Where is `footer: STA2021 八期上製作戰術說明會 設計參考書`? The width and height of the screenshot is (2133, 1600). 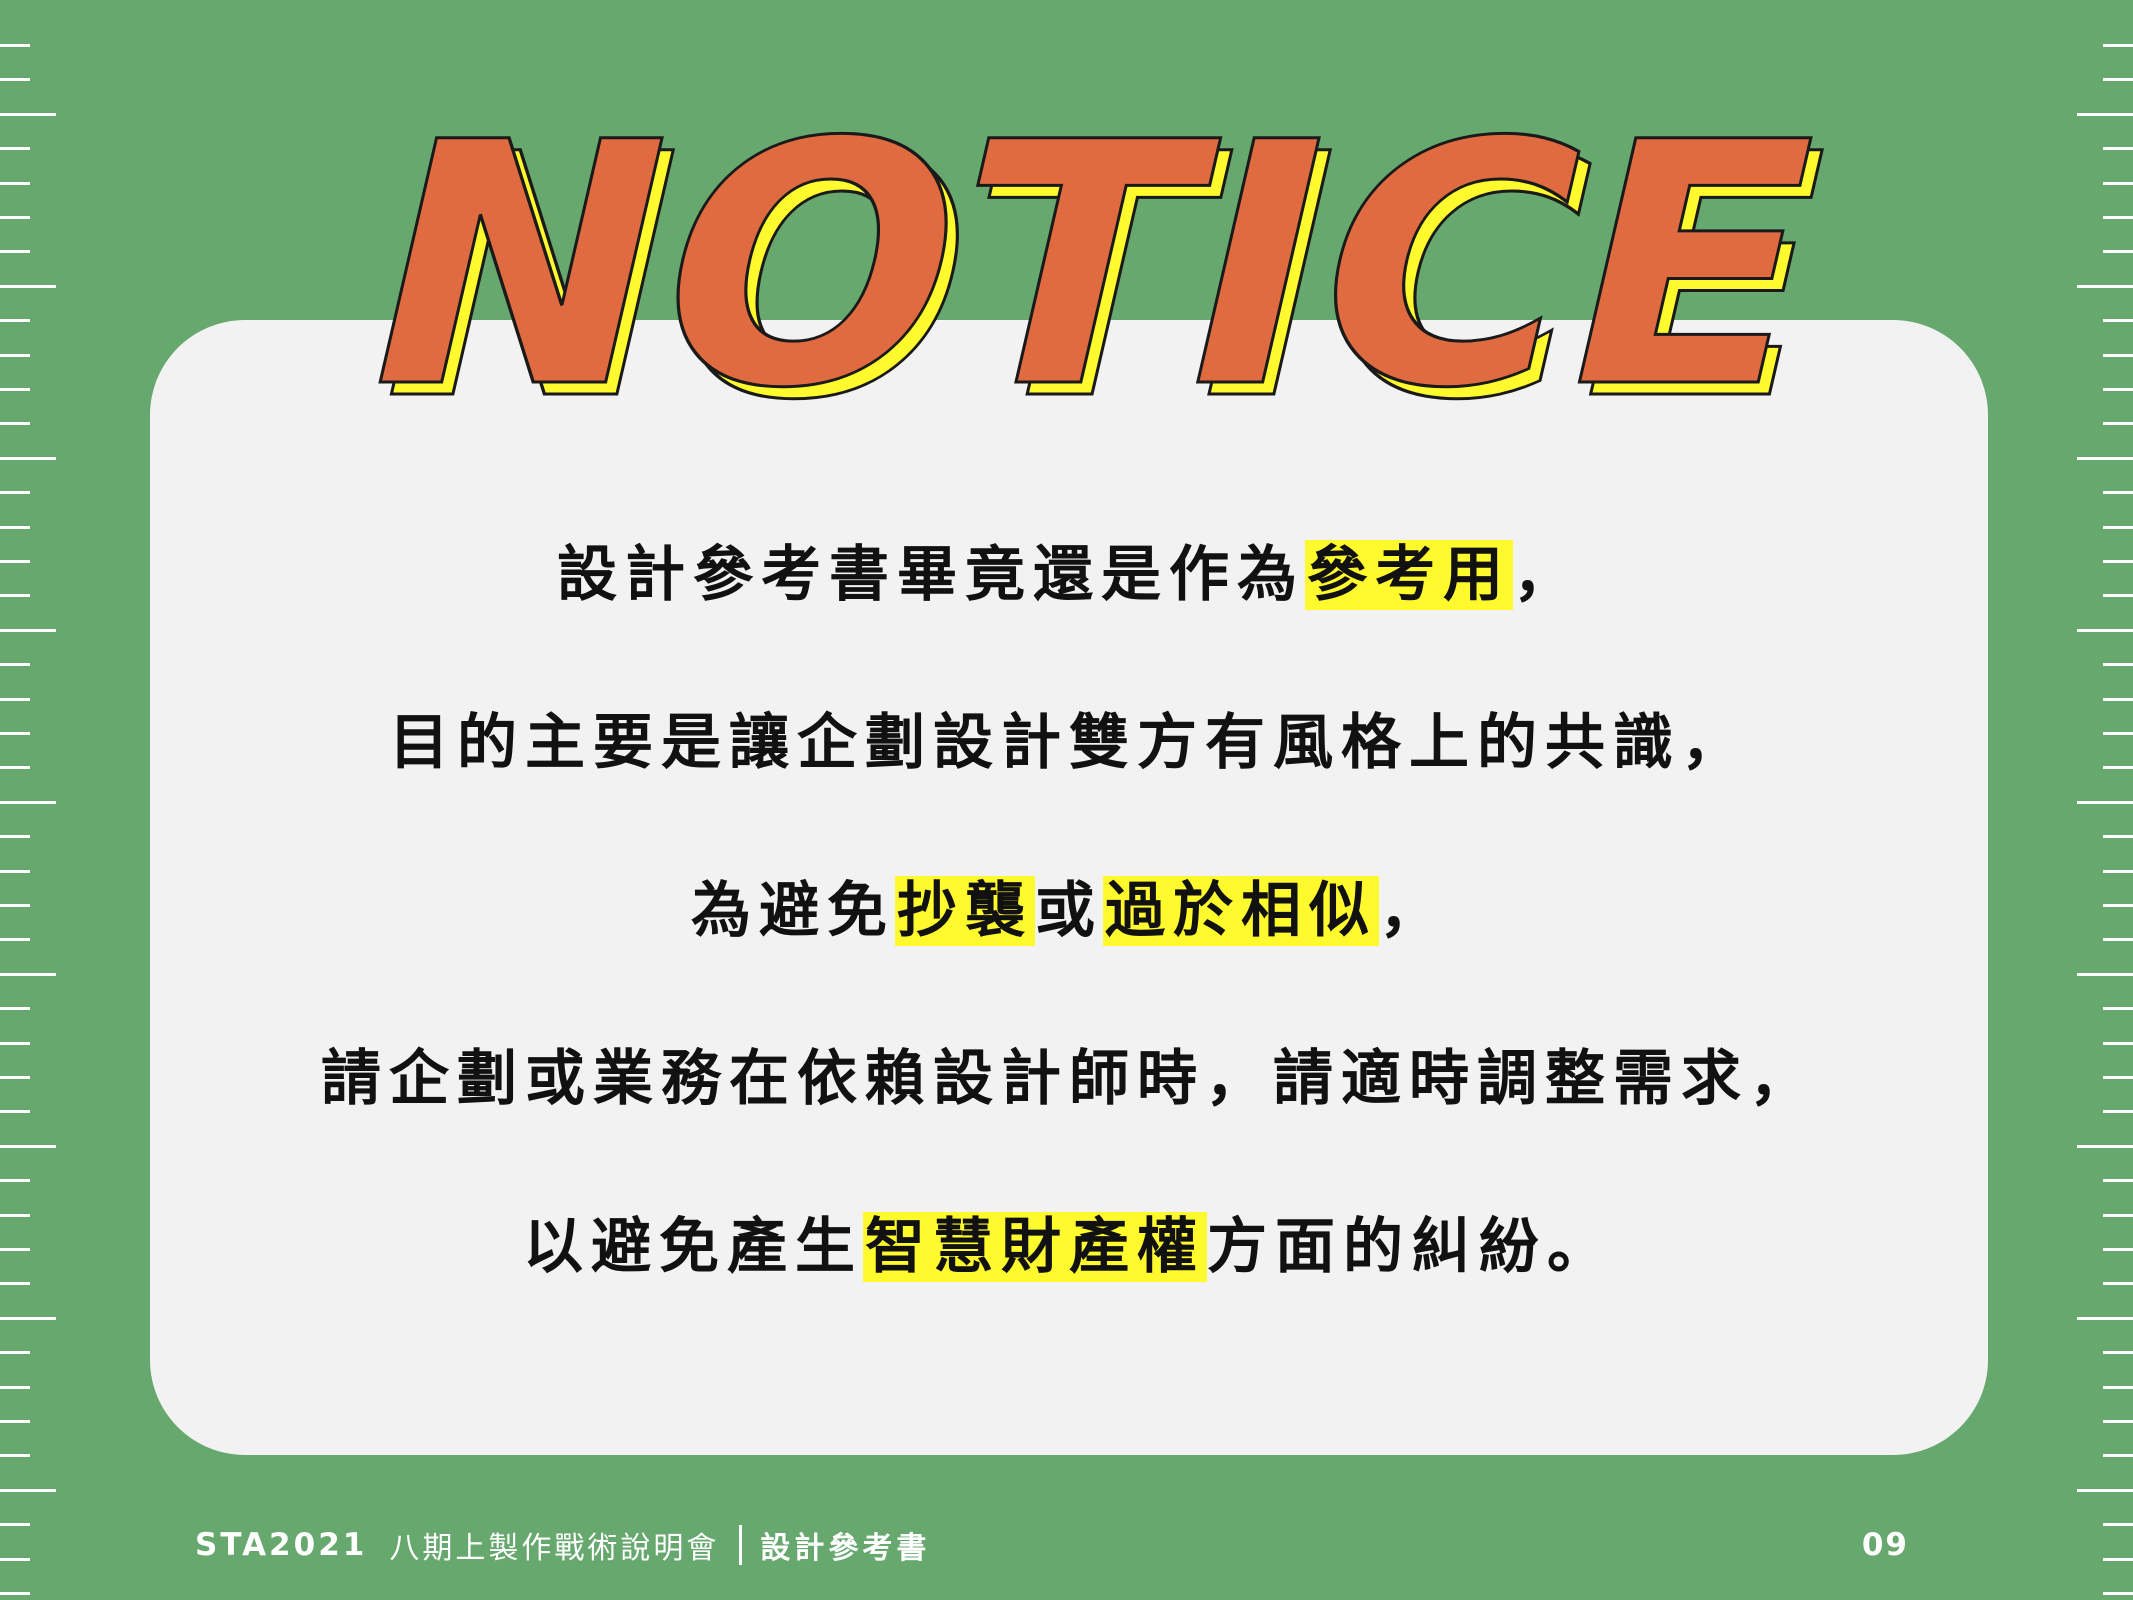 footer: STA2021 八期上製作戰術說明會 設計參考書 is located at coordinates (562, 1545).